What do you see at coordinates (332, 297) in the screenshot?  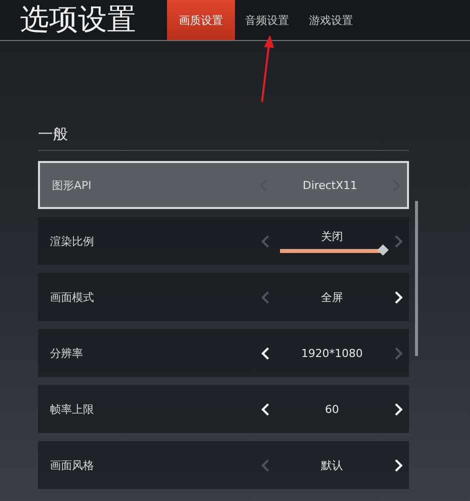 I see `setting-value: 全屏` at bounding box center [332, 297].